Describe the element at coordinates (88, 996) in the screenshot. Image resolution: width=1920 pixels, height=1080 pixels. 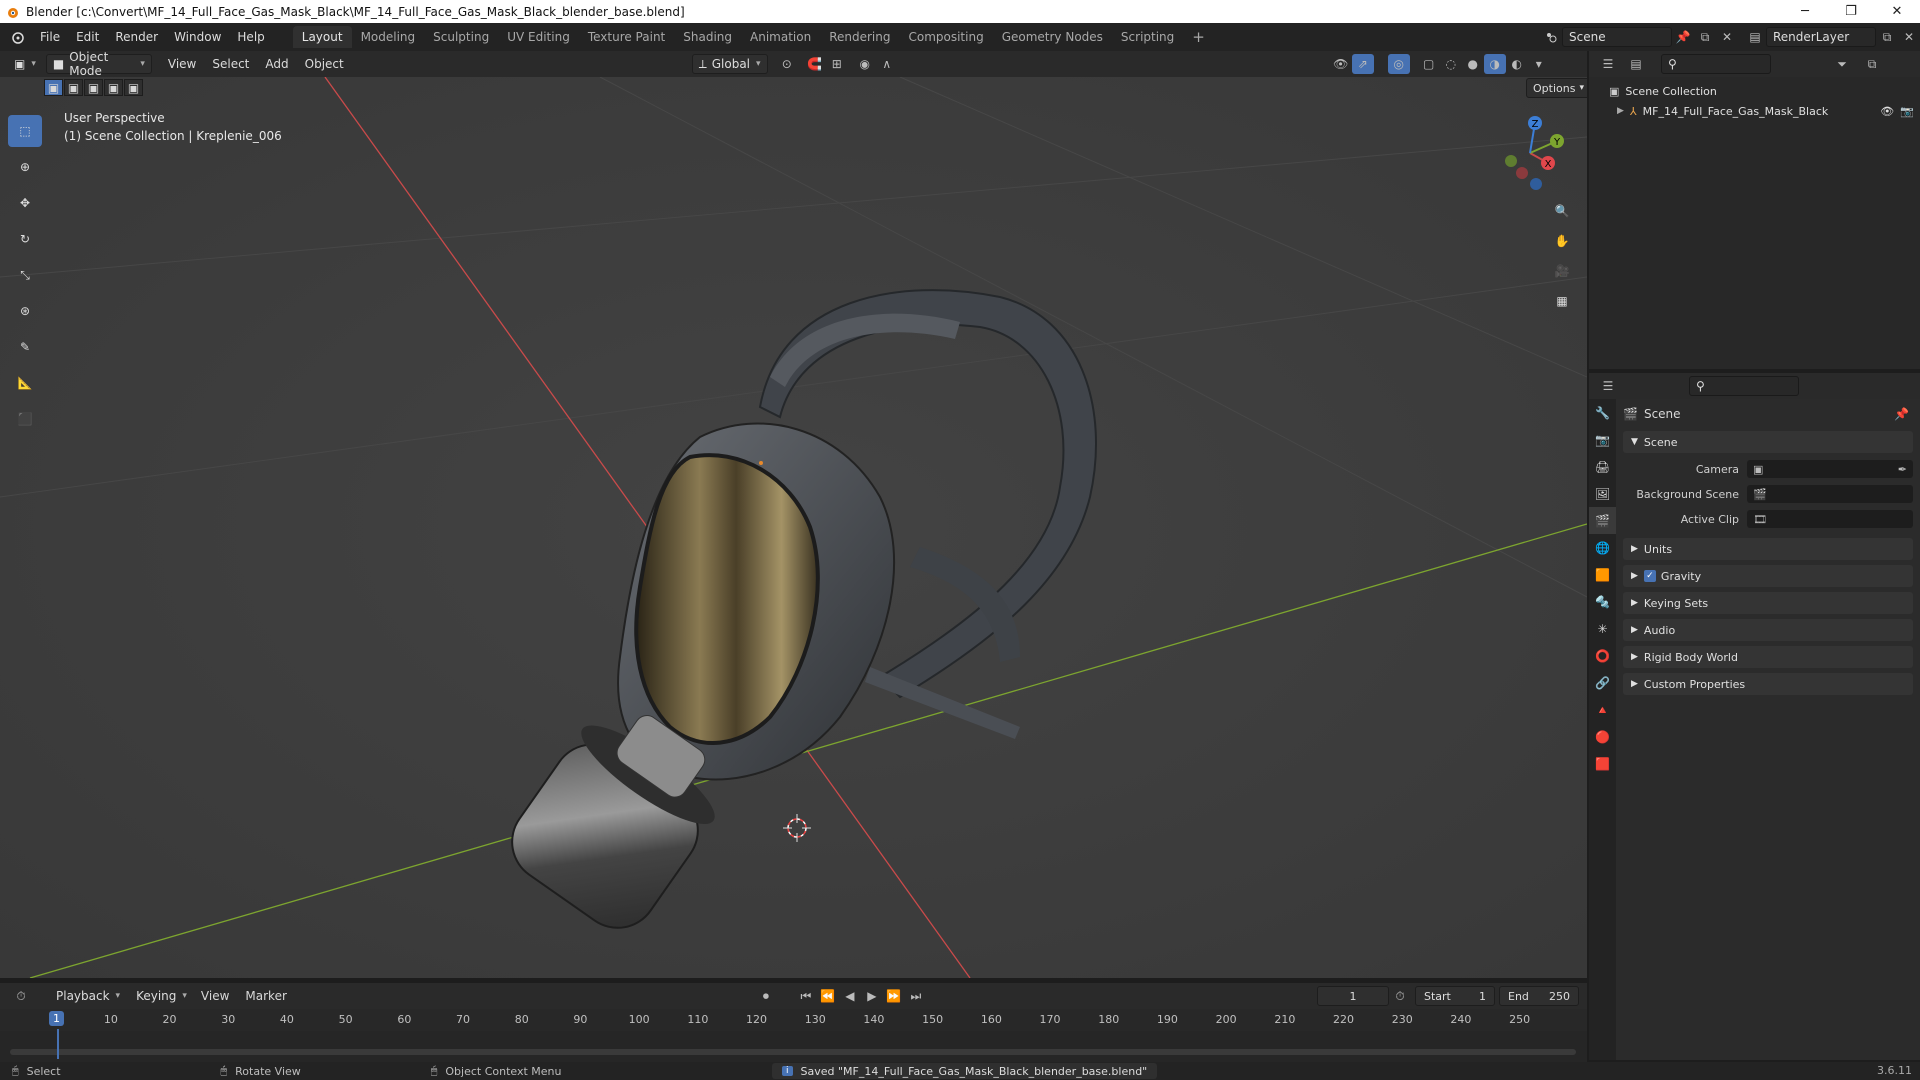
I see `playback-menu: Playback ▾` at that location.